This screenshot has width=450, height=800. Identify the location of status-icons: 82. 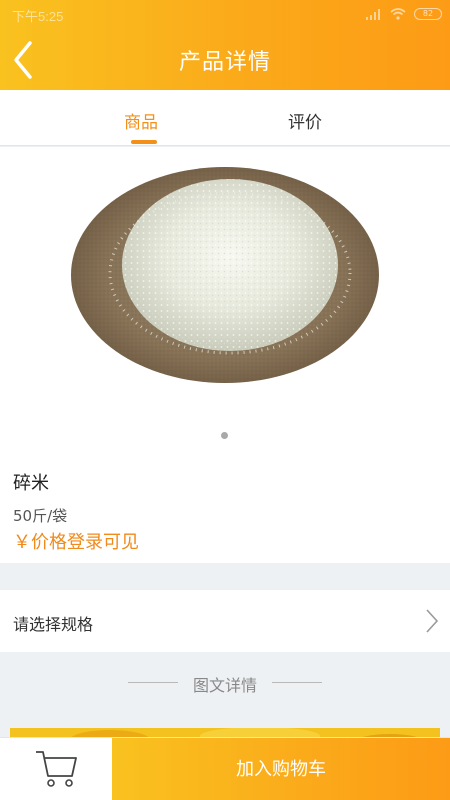
(404, 14).